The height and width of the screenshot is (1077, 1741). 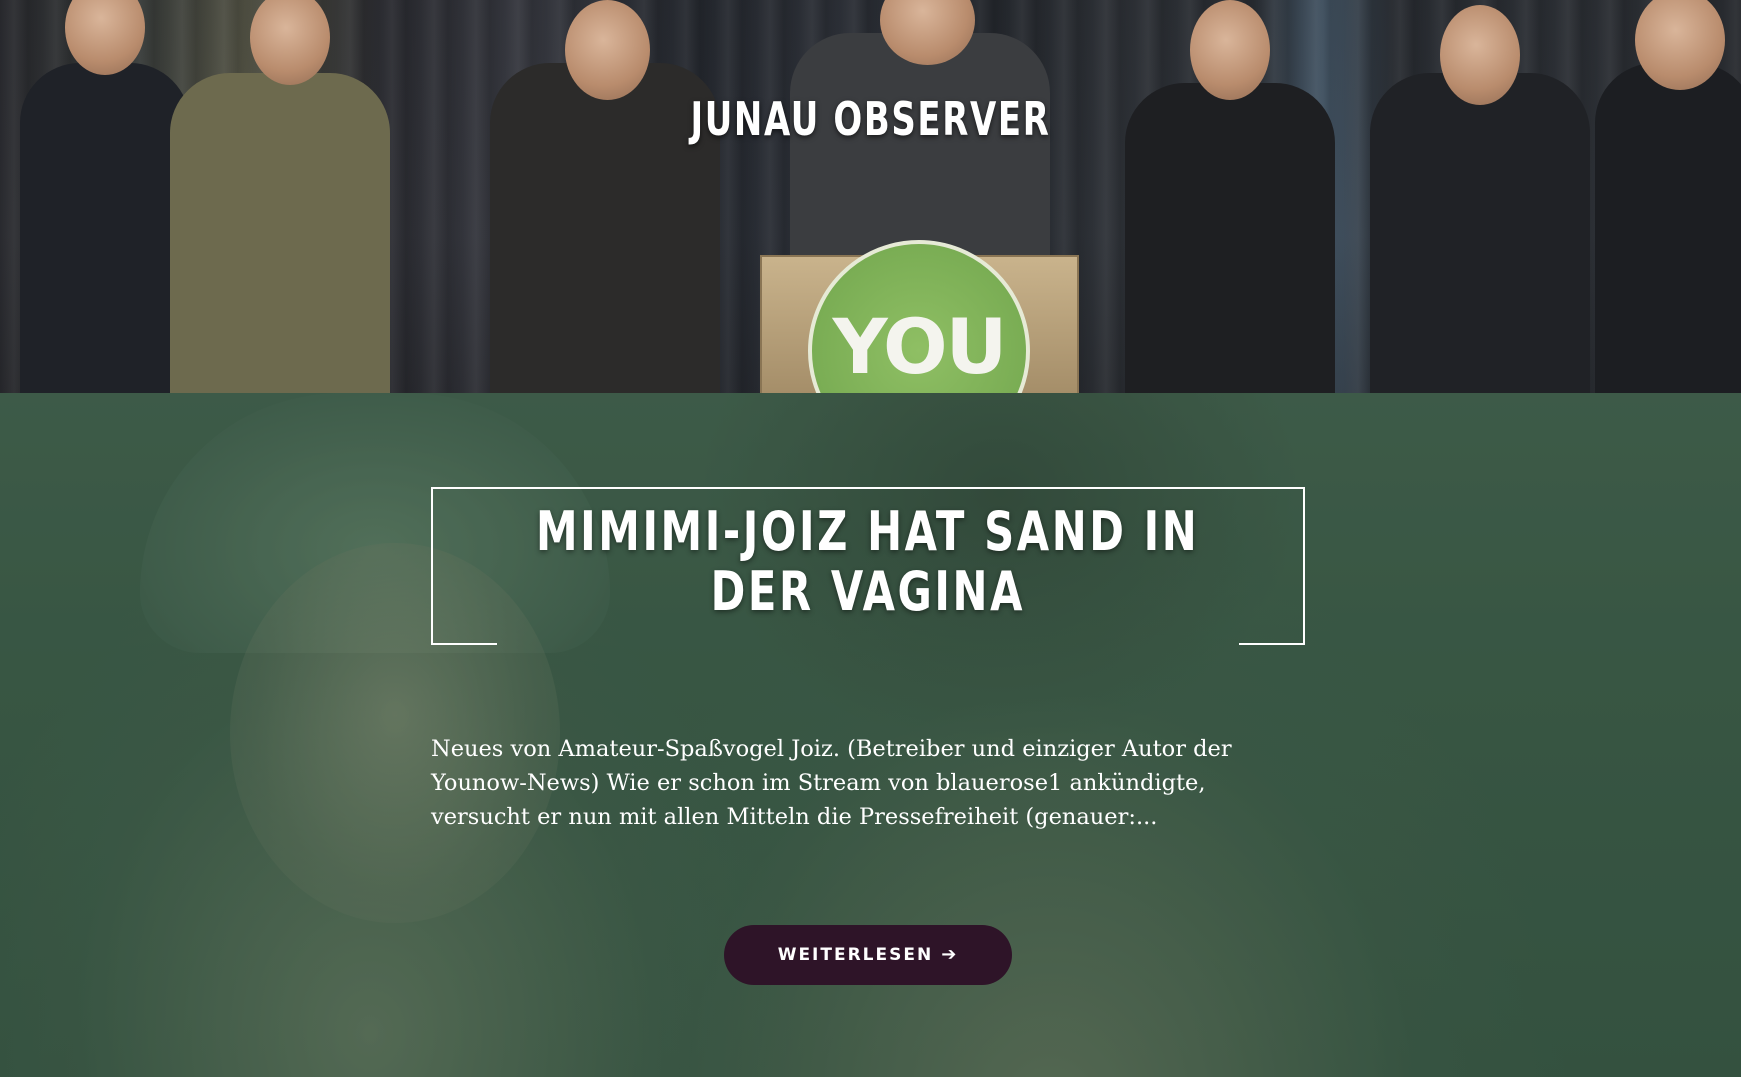 I want to click on header-photo-logo-text: YOU, so click(x=920, y=346).